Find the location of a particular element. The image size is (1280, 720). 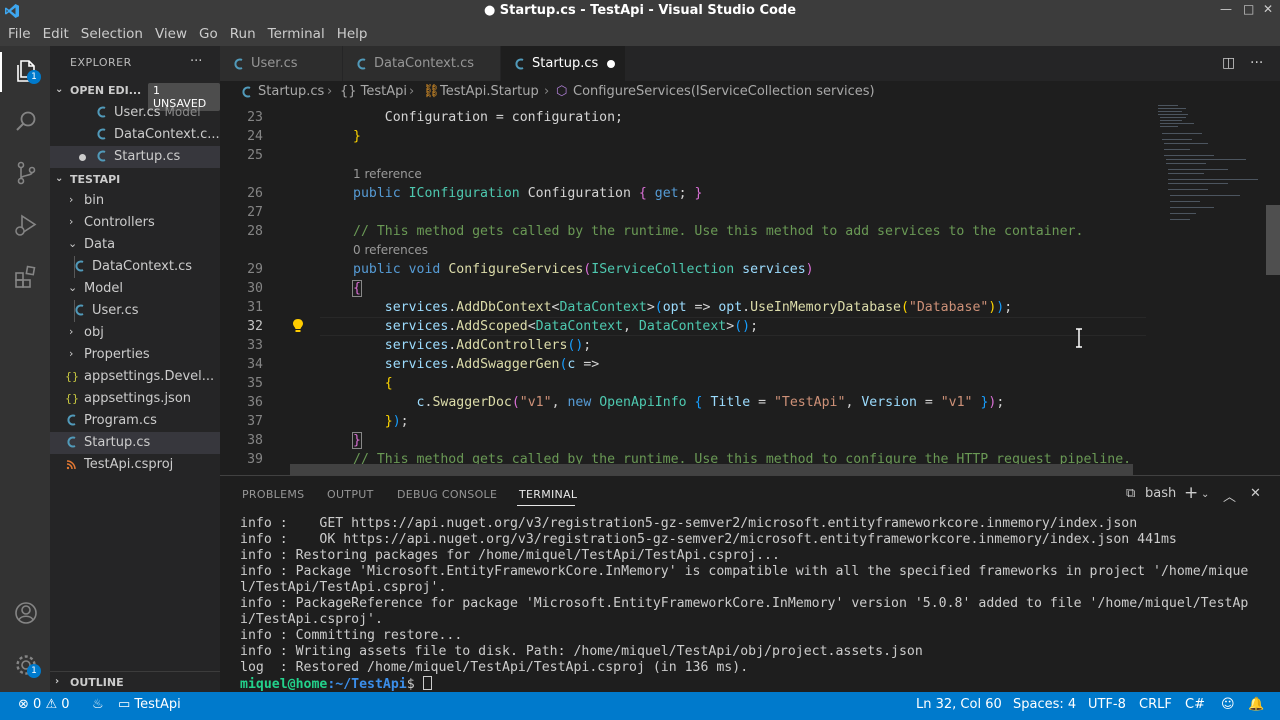

breadcrumb-file: Startup.cs is located at coordinates (291, 91).